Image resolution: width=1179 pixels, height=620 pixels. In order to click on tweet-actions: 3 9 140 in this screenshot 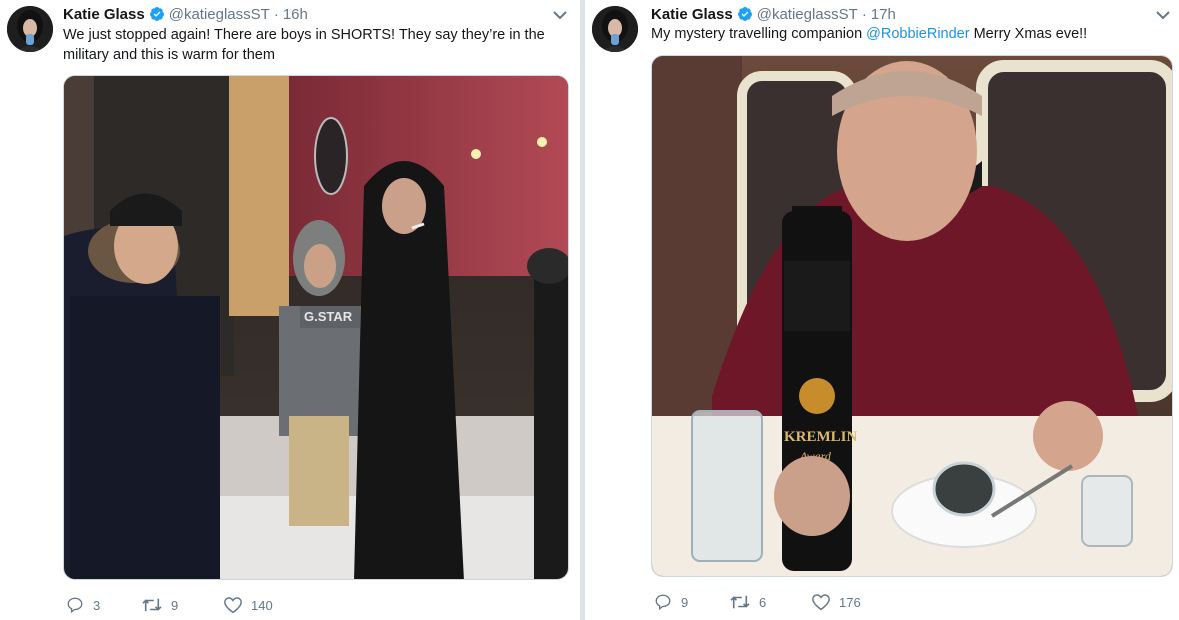, I will do `click(169, 605)`.